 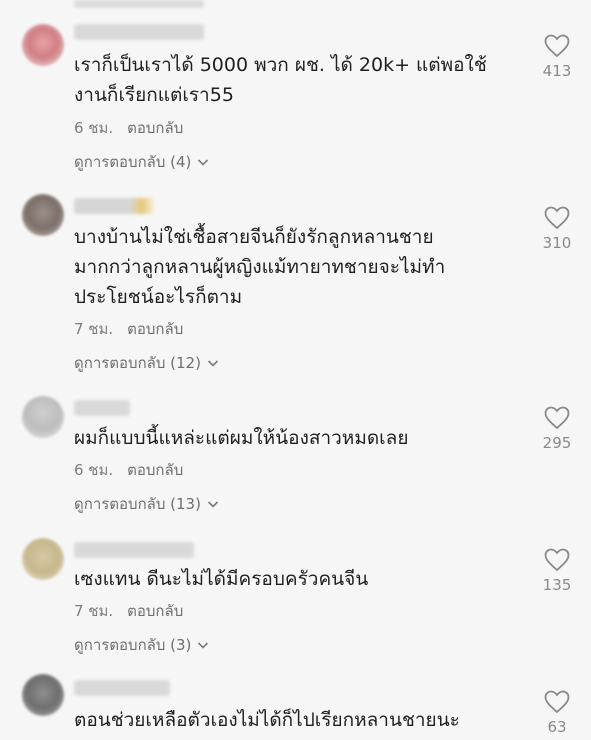 I want to click on like-button: 63, so click(x=557, y=713).